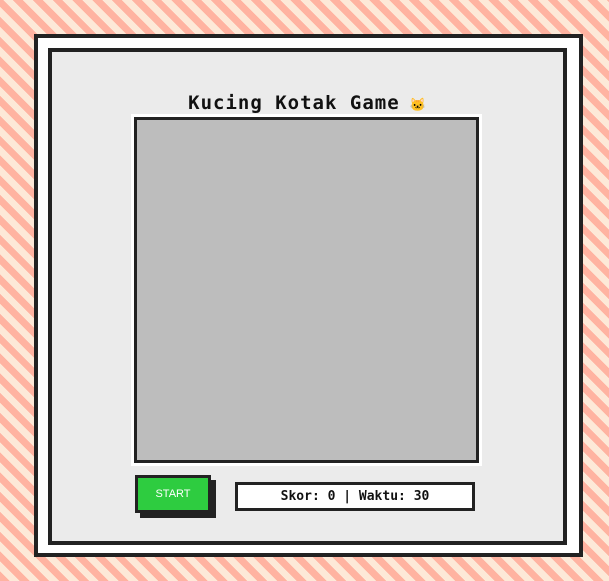  I want to click on game-title-text: Kucing Kotak Game, so click(294, 103).